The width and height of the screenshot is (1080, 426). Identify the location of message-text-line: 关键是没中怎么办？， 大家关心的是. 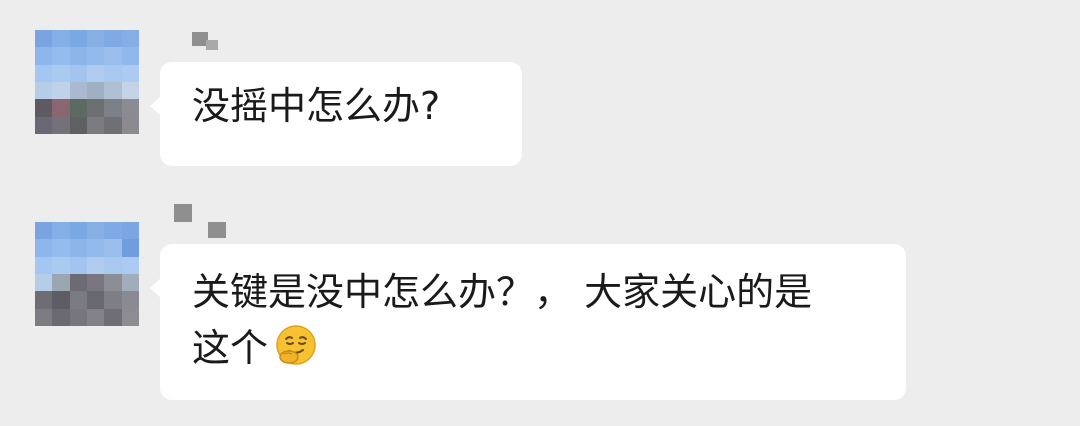
(502, 292).